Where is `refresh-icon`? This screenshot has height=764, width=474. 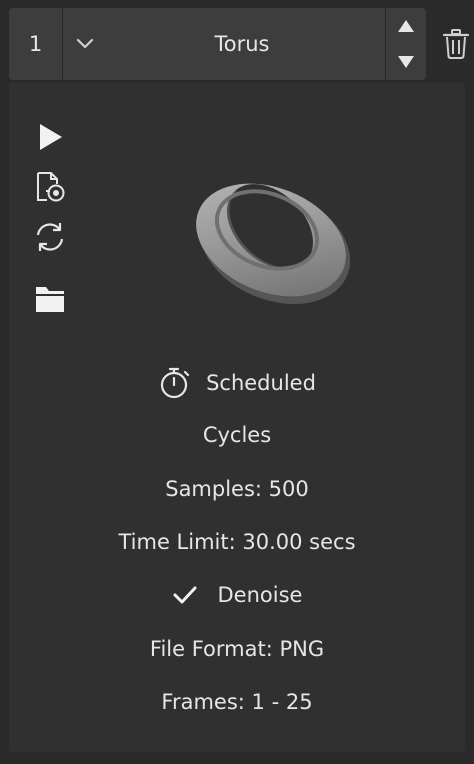 refresh-icon is located at coordinates (50, 237).